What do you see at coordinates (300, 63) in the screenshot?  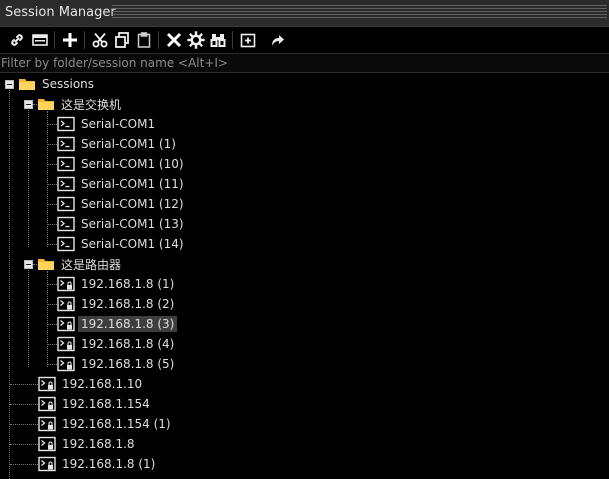 I see `filter-input` at bounding box center [300, 63].